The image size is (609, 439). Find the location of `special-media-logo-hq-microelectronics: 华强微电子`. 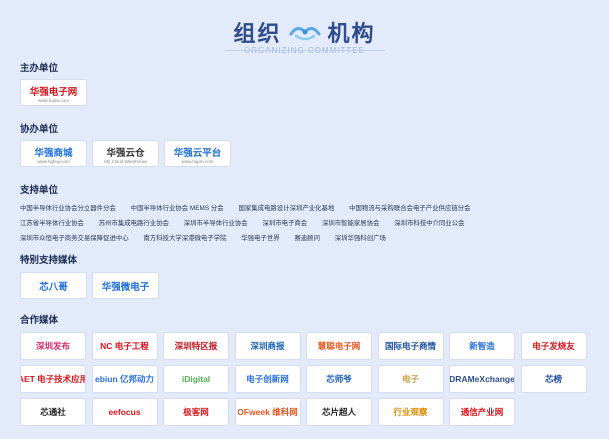

special-media-logo-hq-microelectronics: 华强微电子 is located at coordinates (125, 285).